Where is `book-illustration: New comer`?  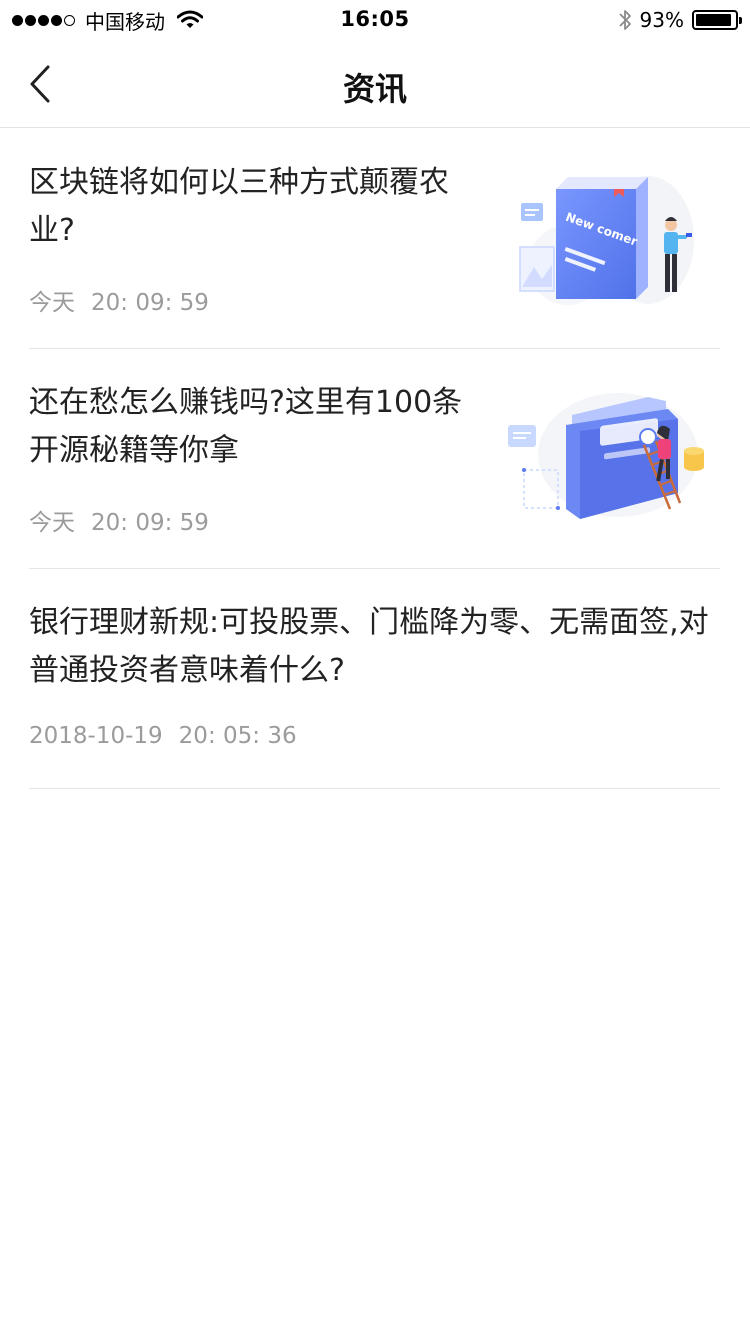
book-illustration: New comer is located at coordinates (606, 240).